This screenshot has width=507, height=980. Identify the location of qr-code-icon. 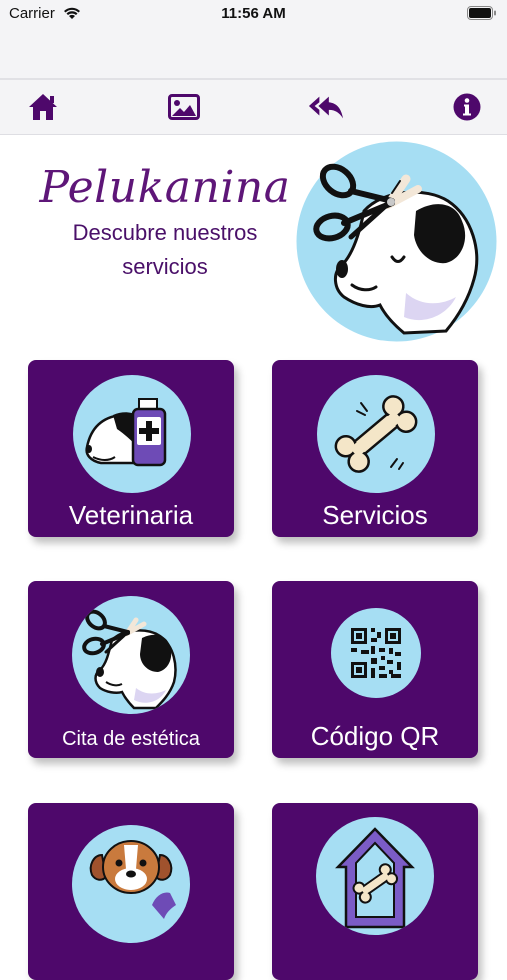
(376, 653).